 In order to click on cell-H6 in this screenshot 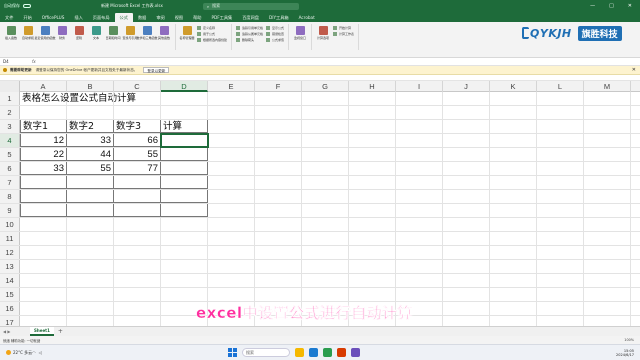, I will do `click(372, 168)`.